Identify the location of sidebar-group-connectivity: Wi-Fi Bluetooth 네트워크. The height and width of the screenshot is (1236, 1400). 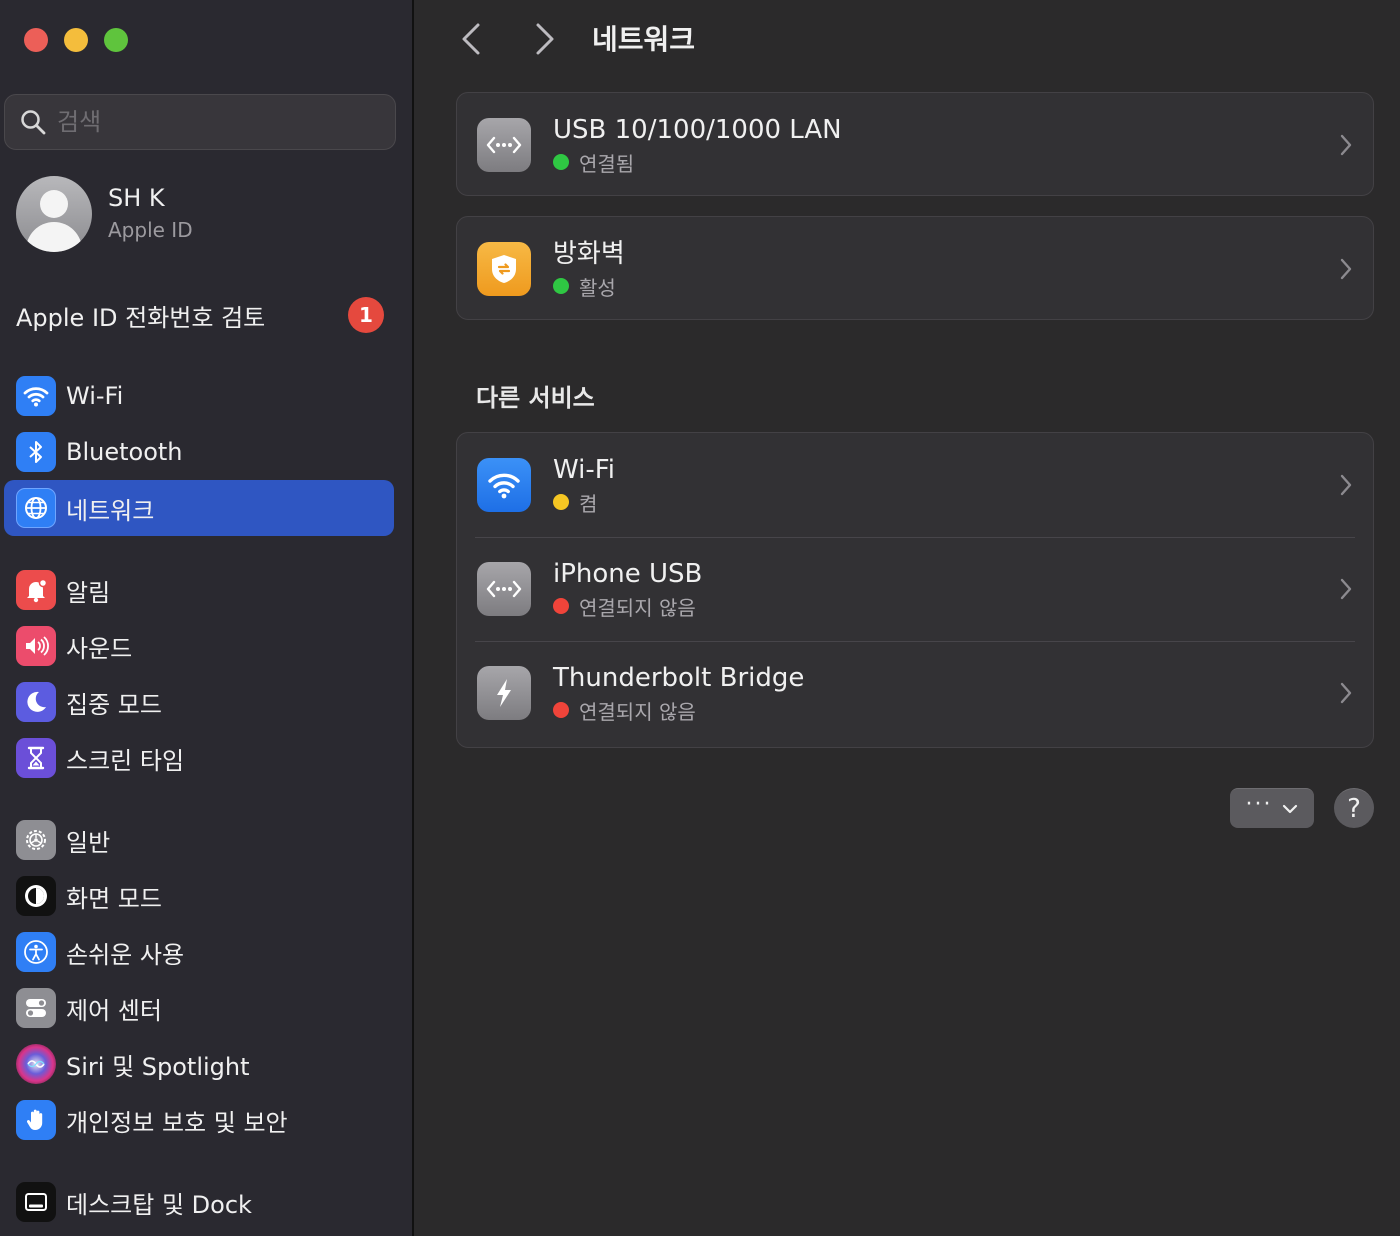
(199, 452).